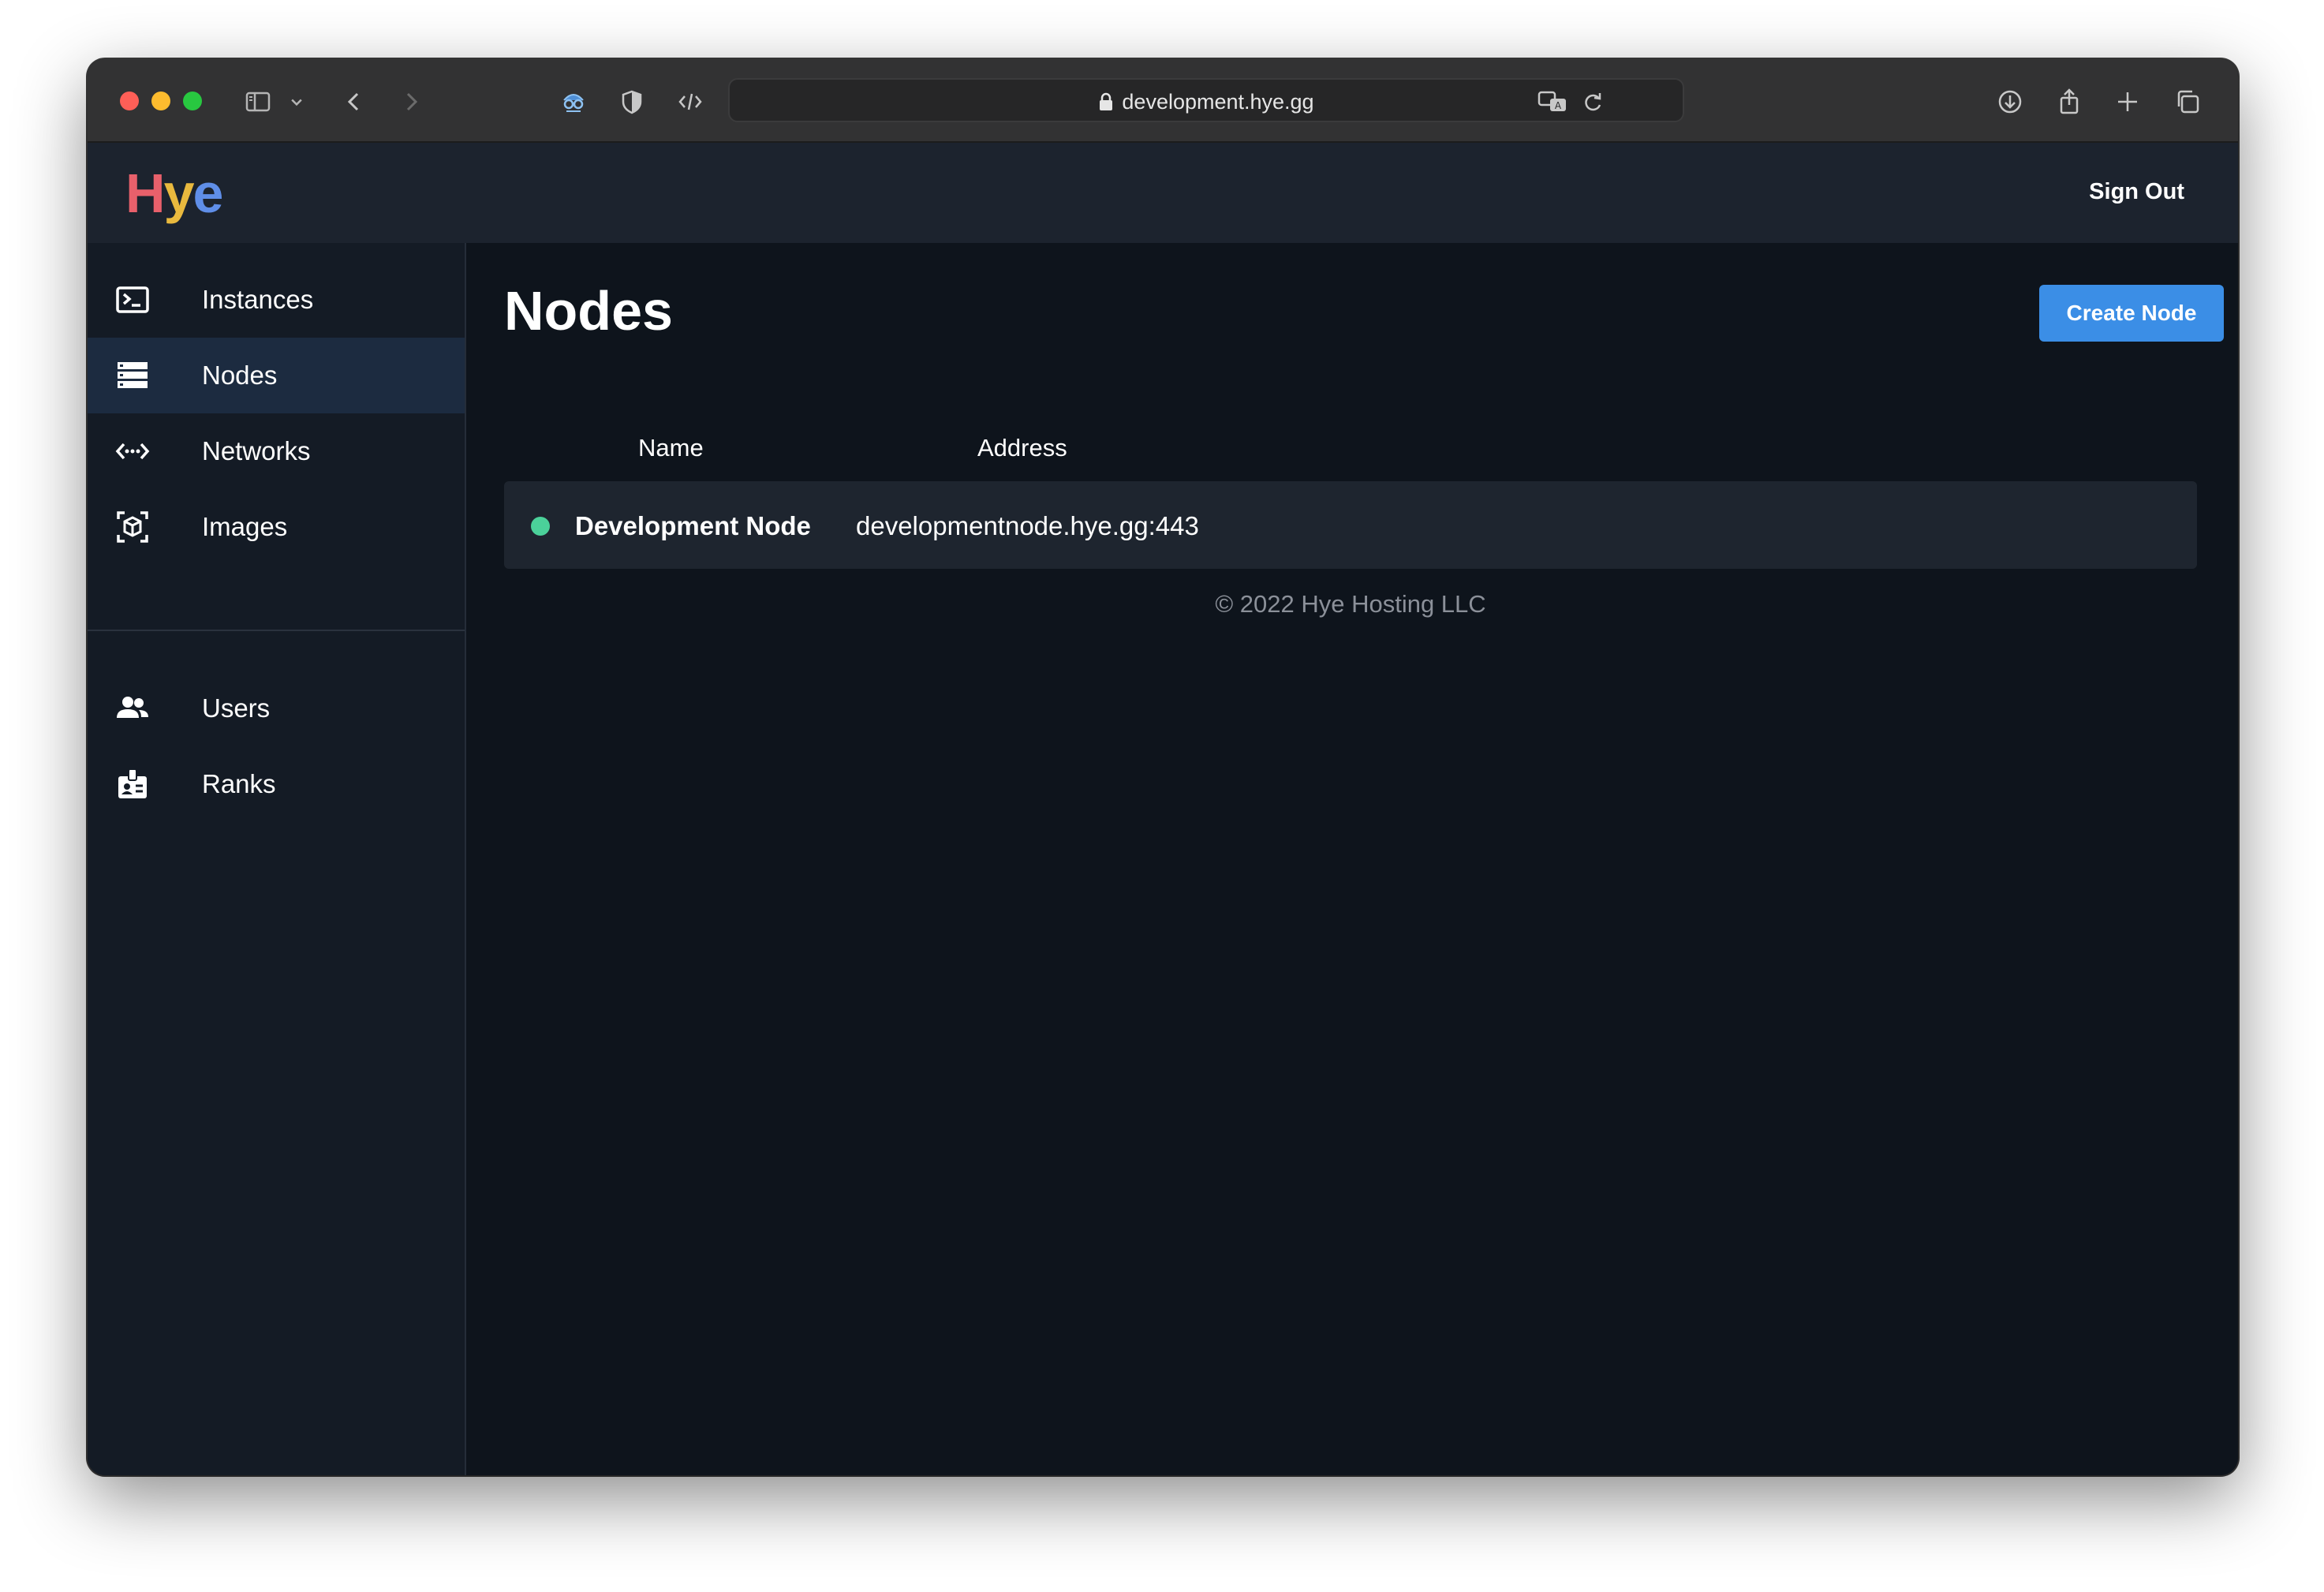 The width and height of the screenshot is (2324, 1592). I want to click on browser-toolbar: development.hye.gg A, so click(1163, 101).